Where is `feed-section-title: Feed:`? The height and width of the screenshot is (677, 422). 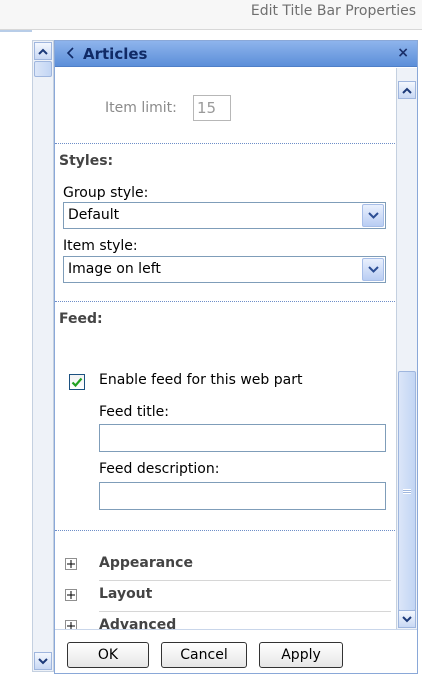
feed-section-title: Feed: is located at coordinates (81, 319).